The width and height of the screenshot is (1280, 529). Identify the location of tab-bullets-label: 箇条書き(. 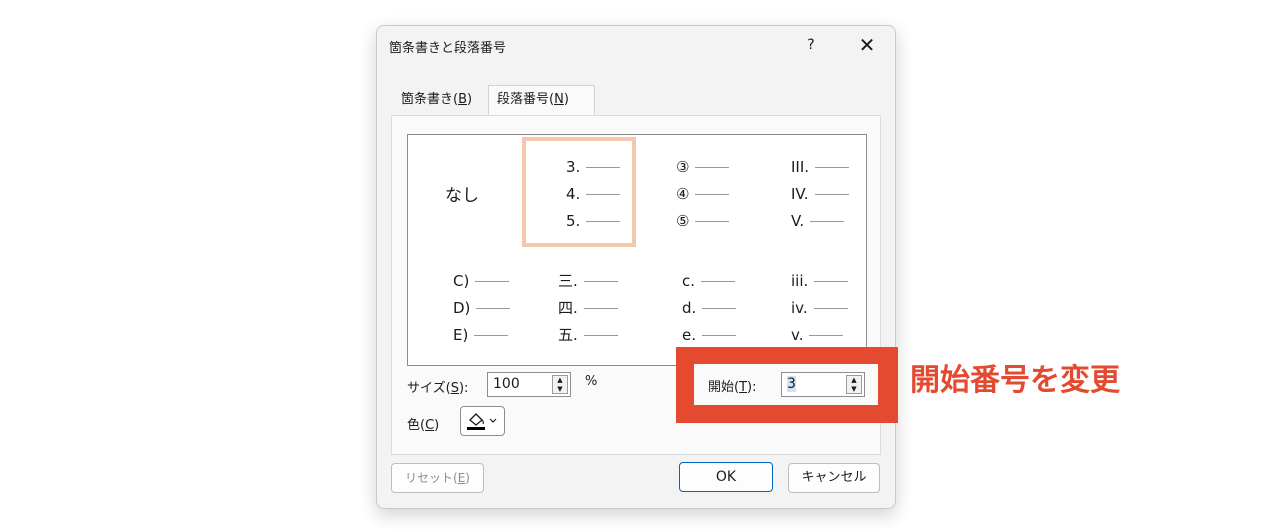
(430, 99).